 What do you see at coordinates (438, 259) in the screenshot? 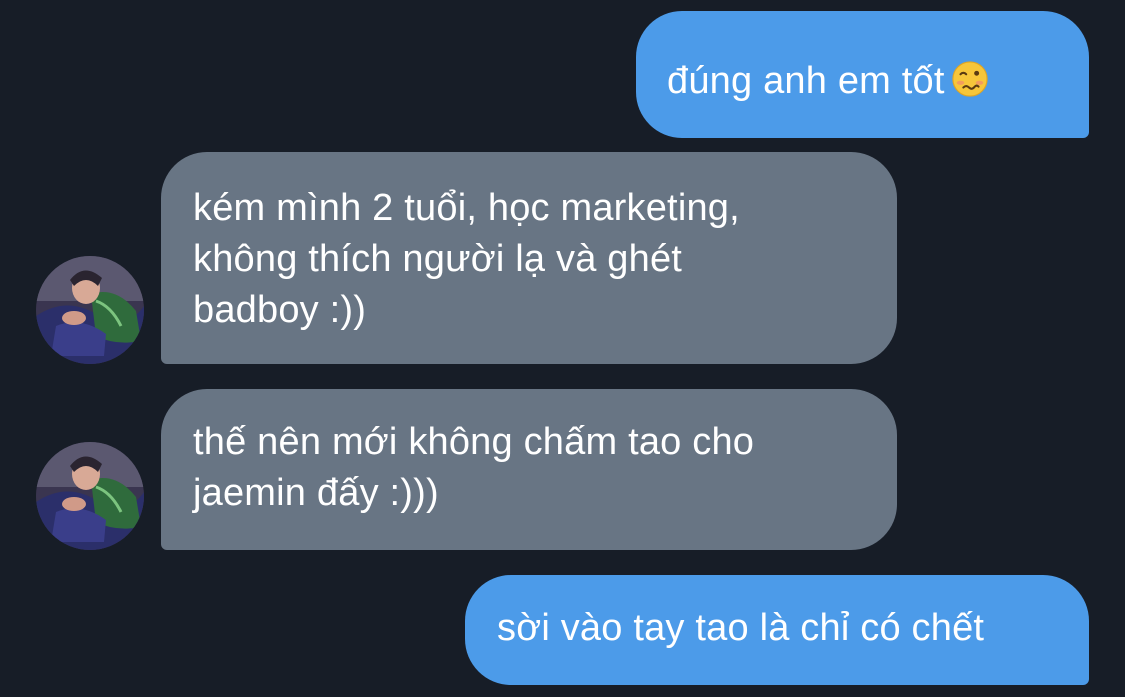
I see `message-text: không thích người lạ và ghét` at bounding box center [438, 259].